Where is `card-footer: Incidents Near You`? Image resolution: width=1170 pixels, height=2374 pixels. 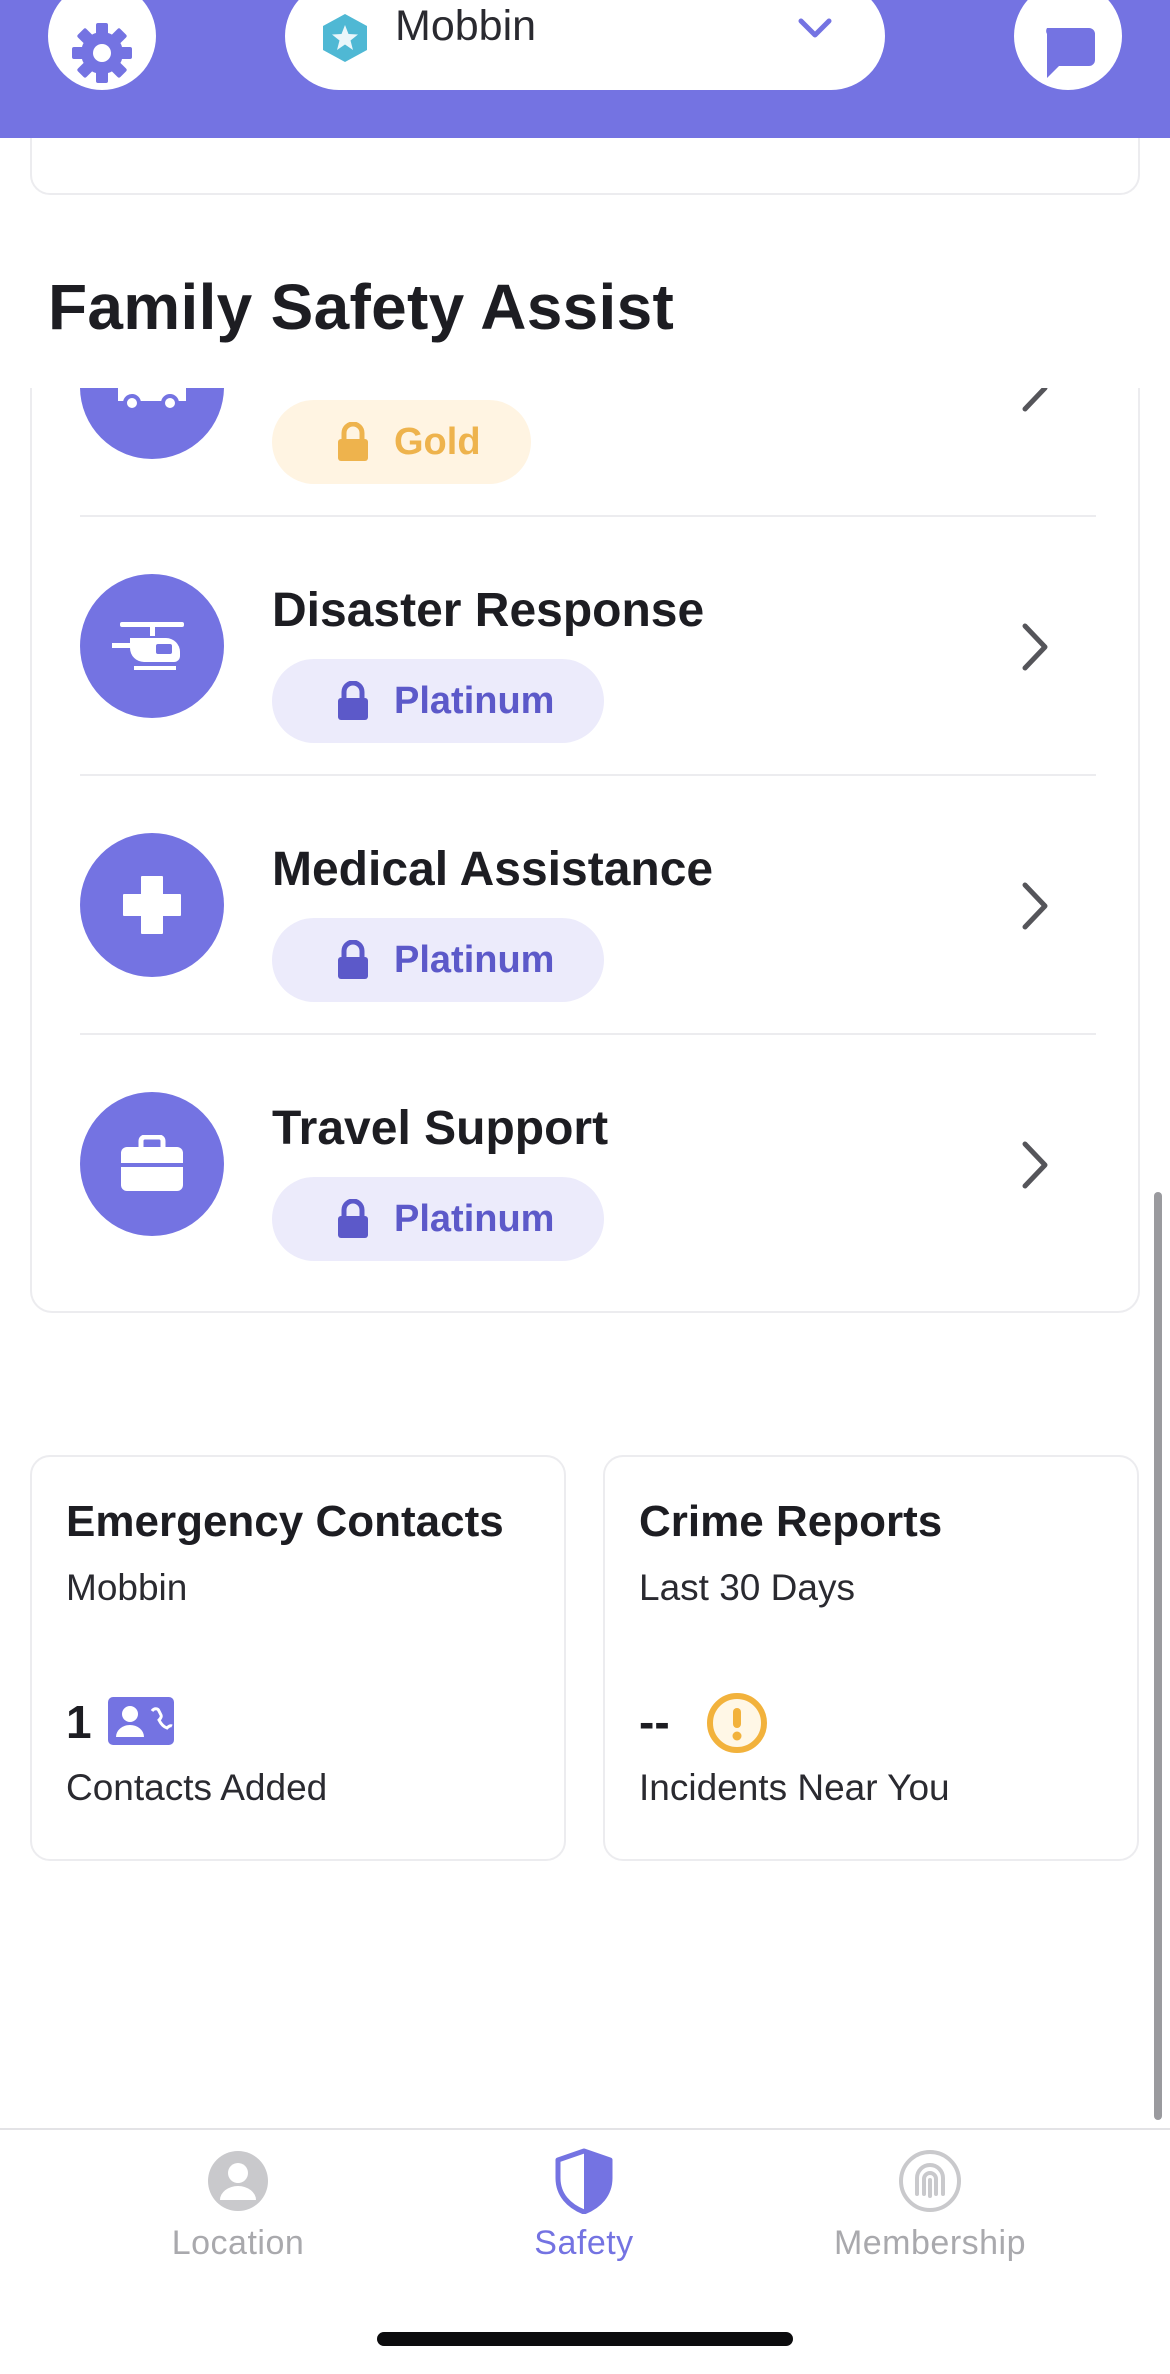
card-footer: Incidents Near You is located at coordinates (794, 1787).